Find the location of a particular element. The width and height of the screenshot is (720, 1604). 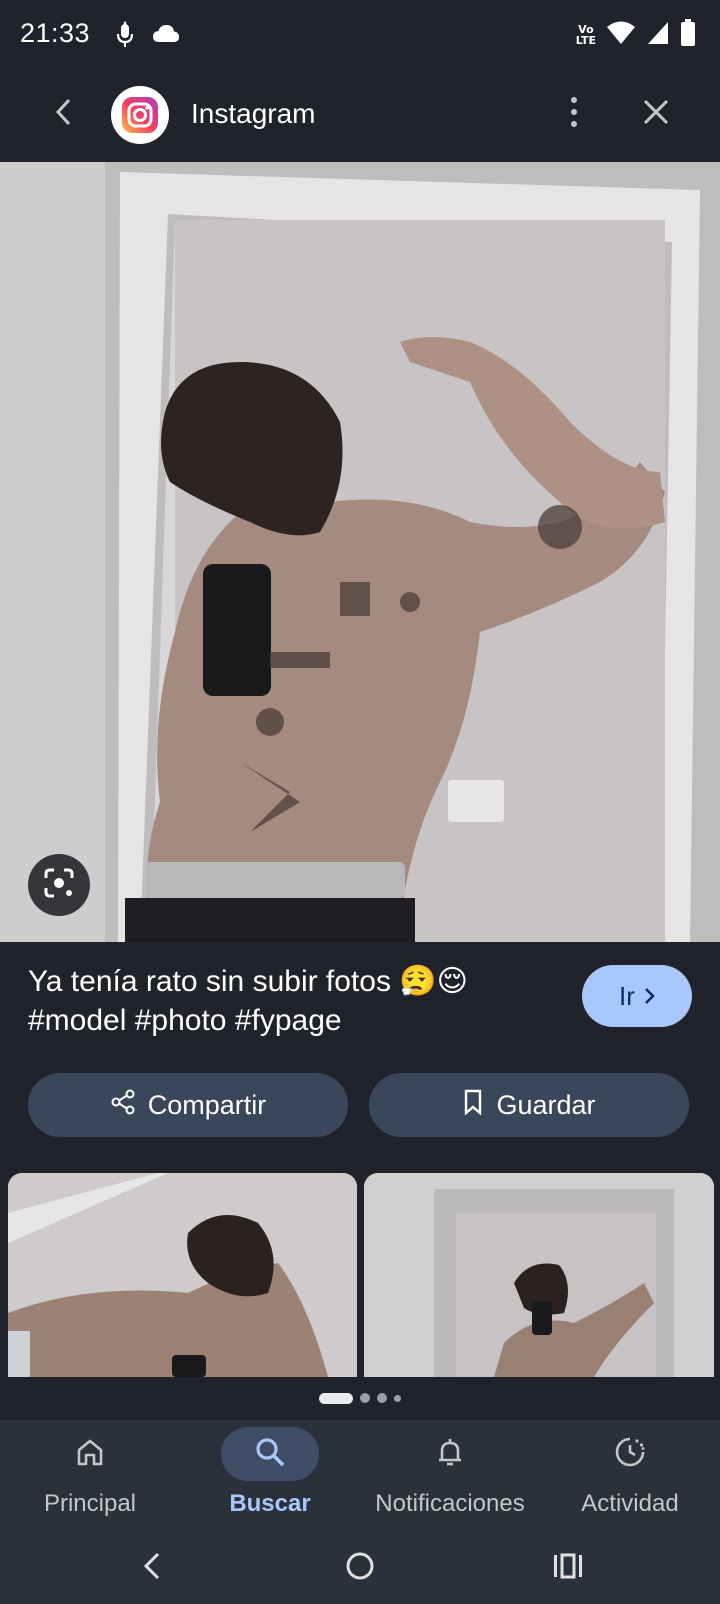

nav-item-notificaciones: Notificaciones is located at coordinates (450, 1476).